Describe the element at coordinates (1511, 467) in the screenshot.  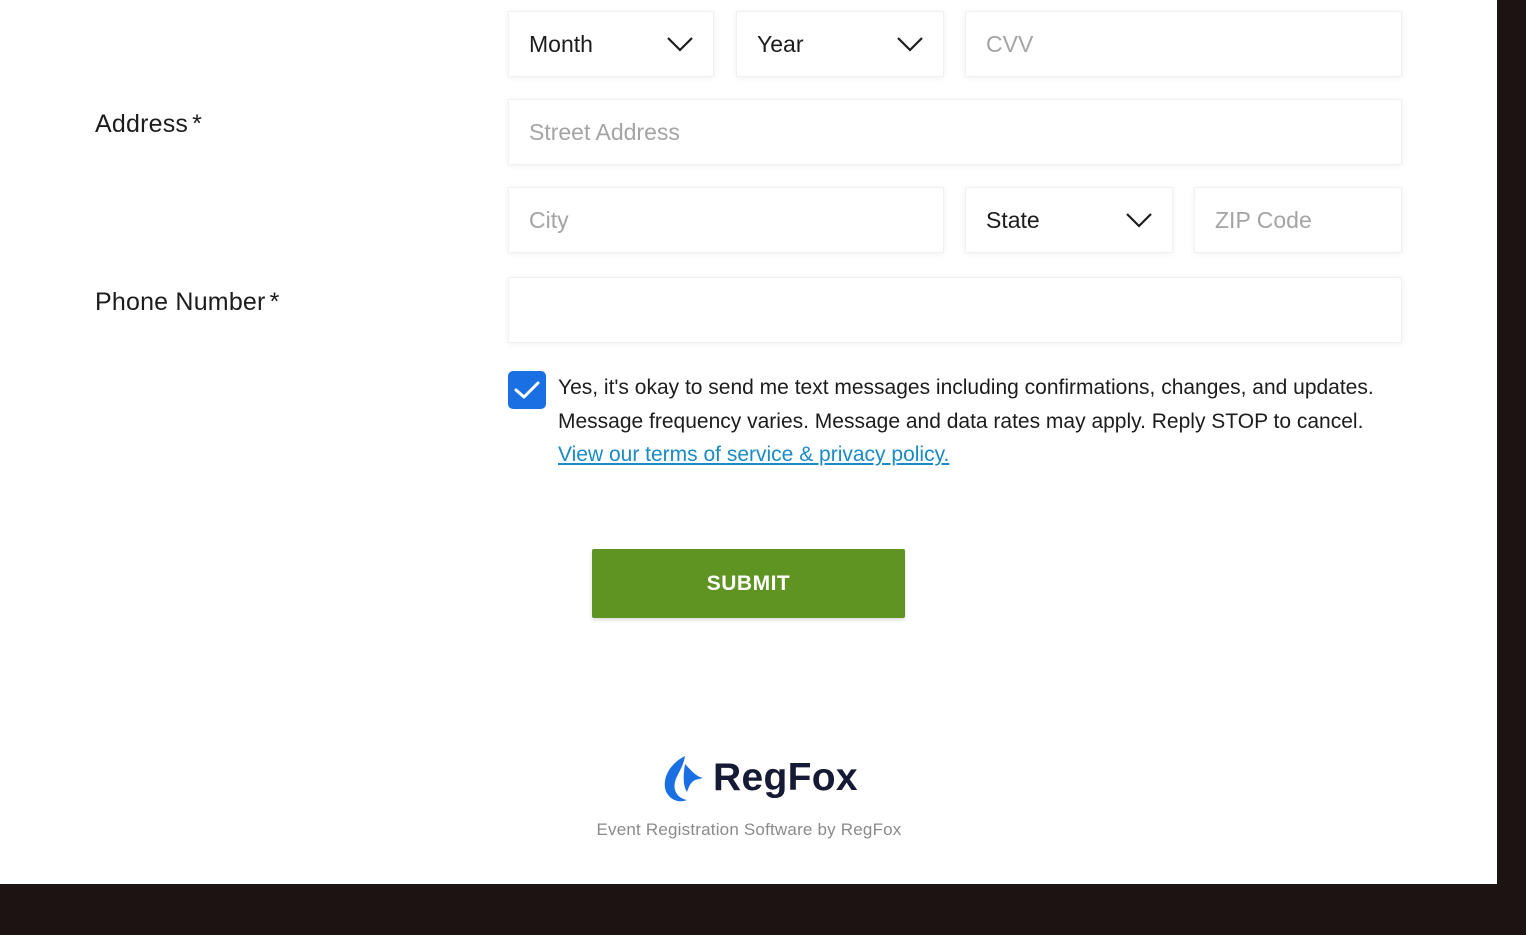
I see `dark-right-frame` at that location.